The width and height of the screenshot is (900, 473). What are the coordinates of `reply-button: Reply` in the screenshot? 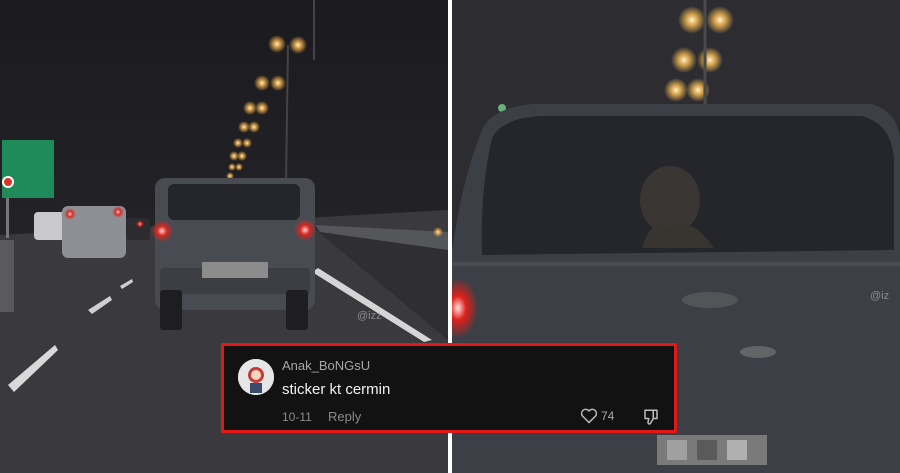 It's located at (344, 416).